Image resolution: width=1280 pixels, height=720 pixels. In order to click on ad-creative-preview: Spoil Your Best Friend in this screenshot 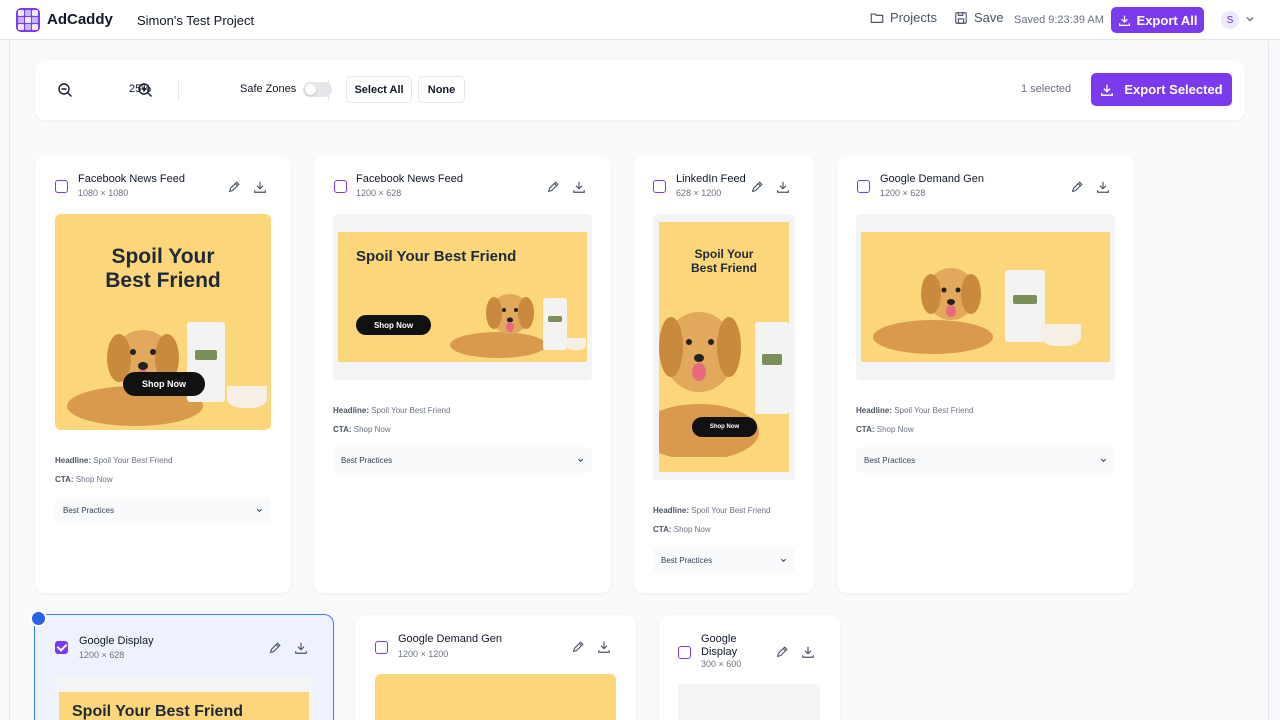, I will do `click(184, 706)`.